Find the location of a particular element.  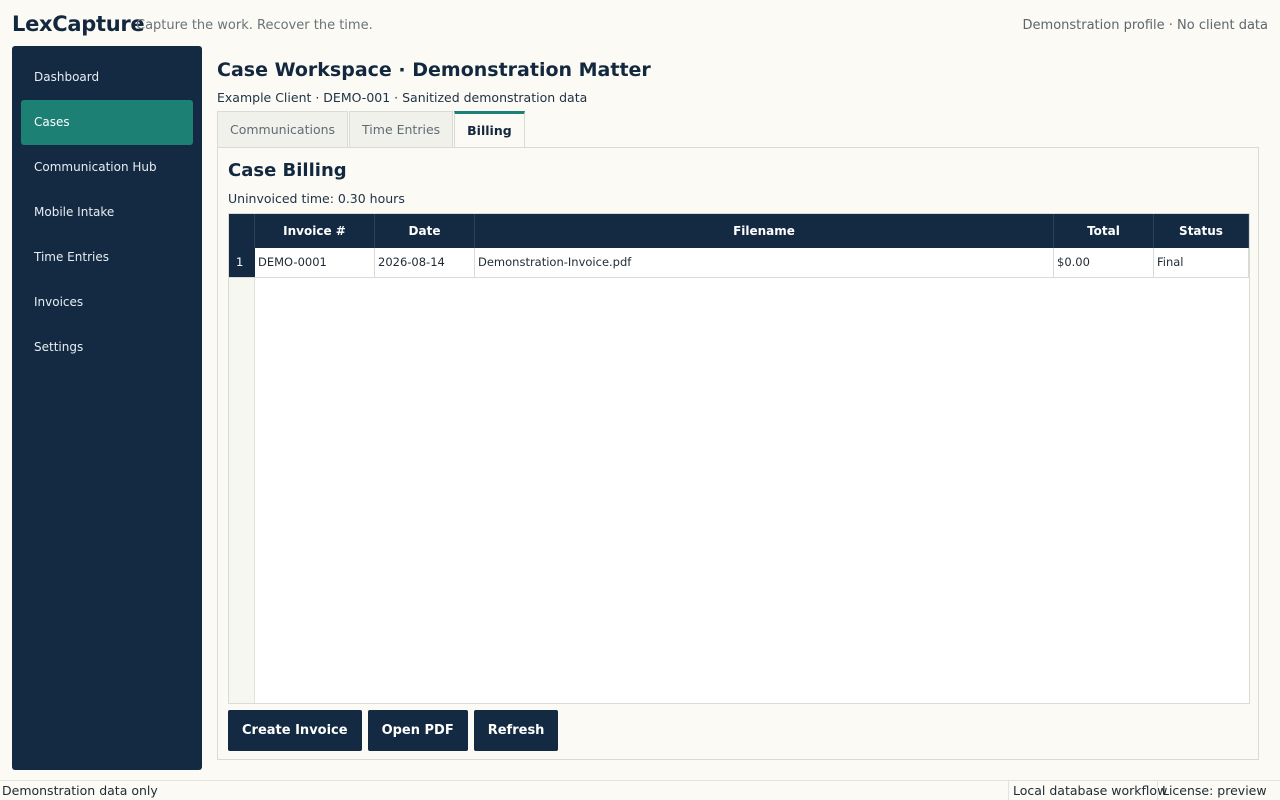

sidebar-item-communication-hub: Communication Hub is located at coordinates (107, 167).